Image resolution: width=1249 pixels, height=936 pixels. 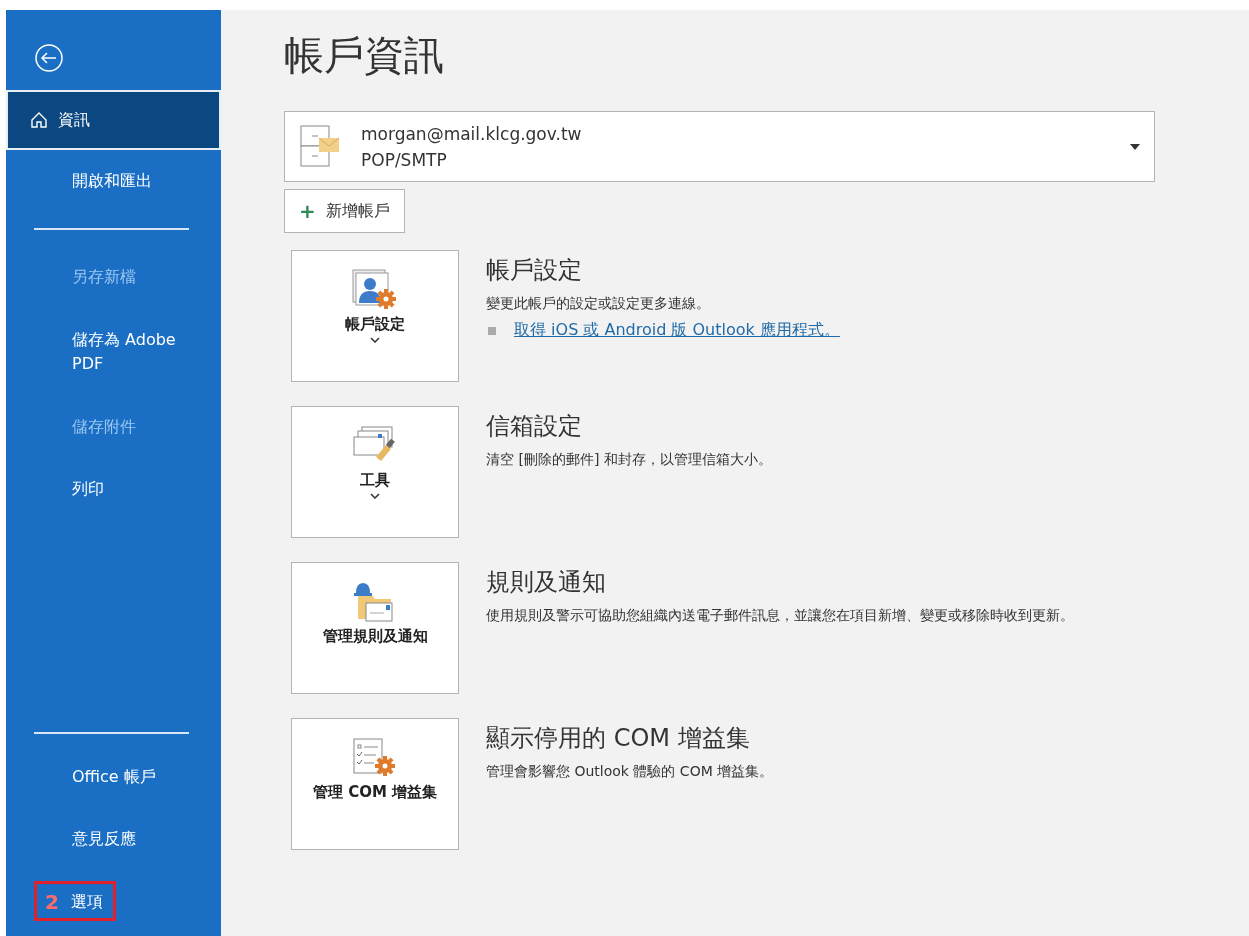 What do you see at coordinates (677, 330) in the screenshot?
I see `app-link: 取得 iOS 或 Android 版 Outlook 應用程式。` at bounding box center [677, 330].